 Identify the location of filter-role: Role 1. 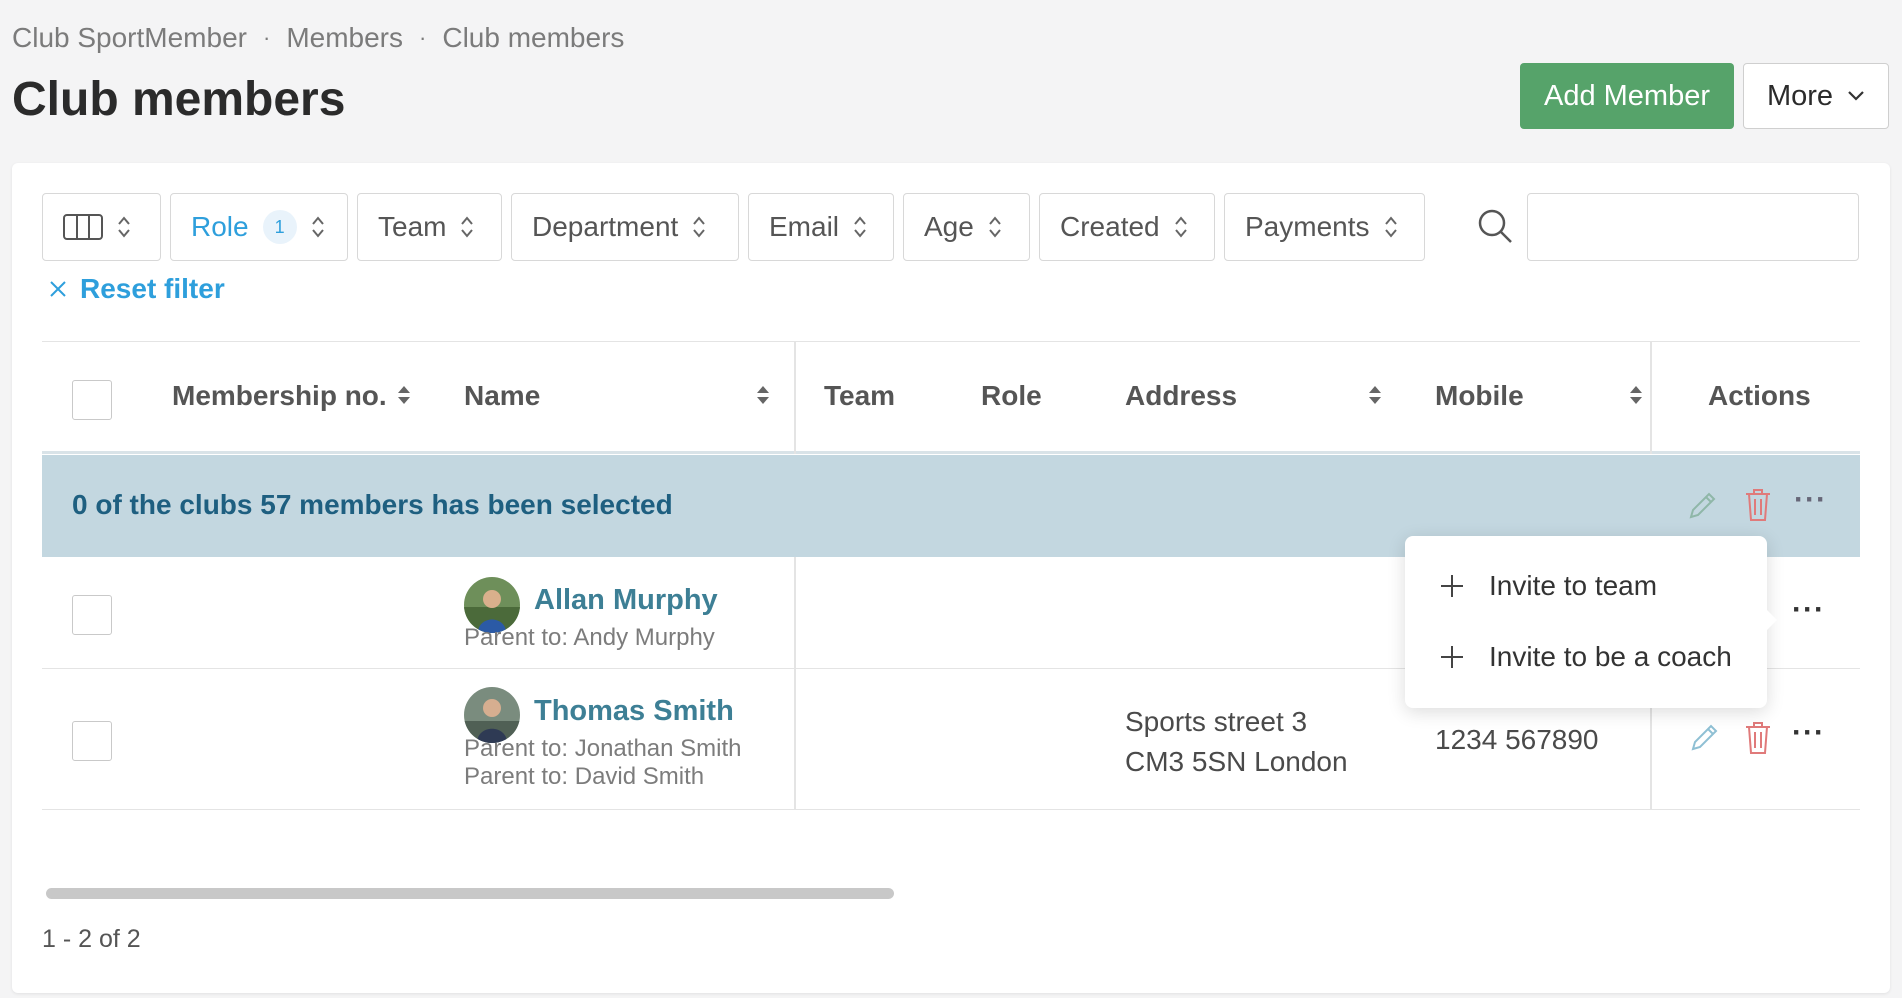
(259, 227).